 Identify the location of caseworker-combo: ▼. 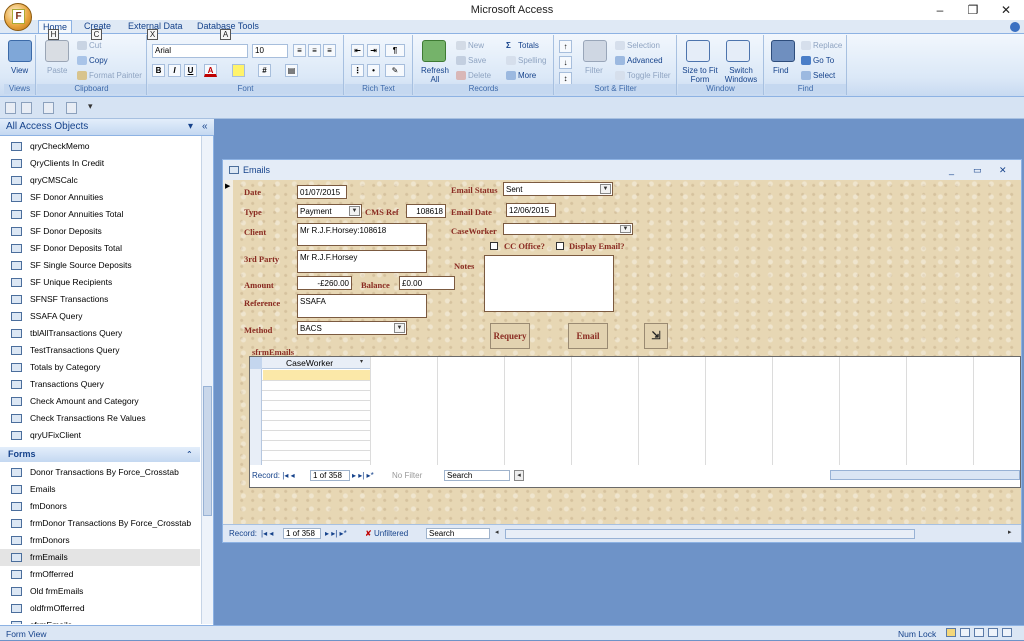
(568, 229).